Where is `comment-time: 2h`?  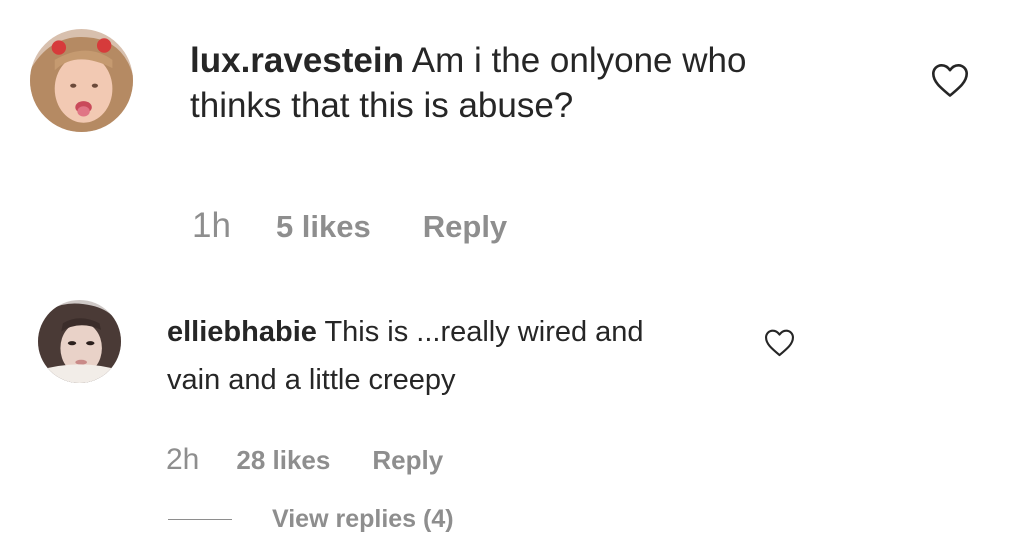
comment-time: 2h is located at coordinates (182, 460).